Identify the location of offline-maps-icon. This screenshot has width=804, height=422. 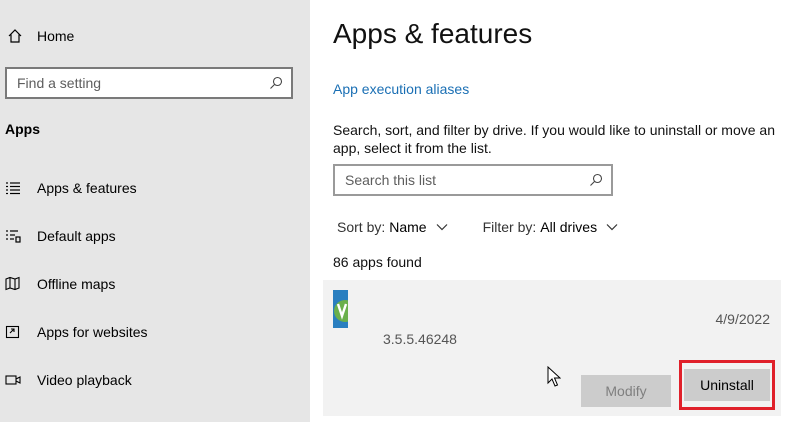
(12, 283).